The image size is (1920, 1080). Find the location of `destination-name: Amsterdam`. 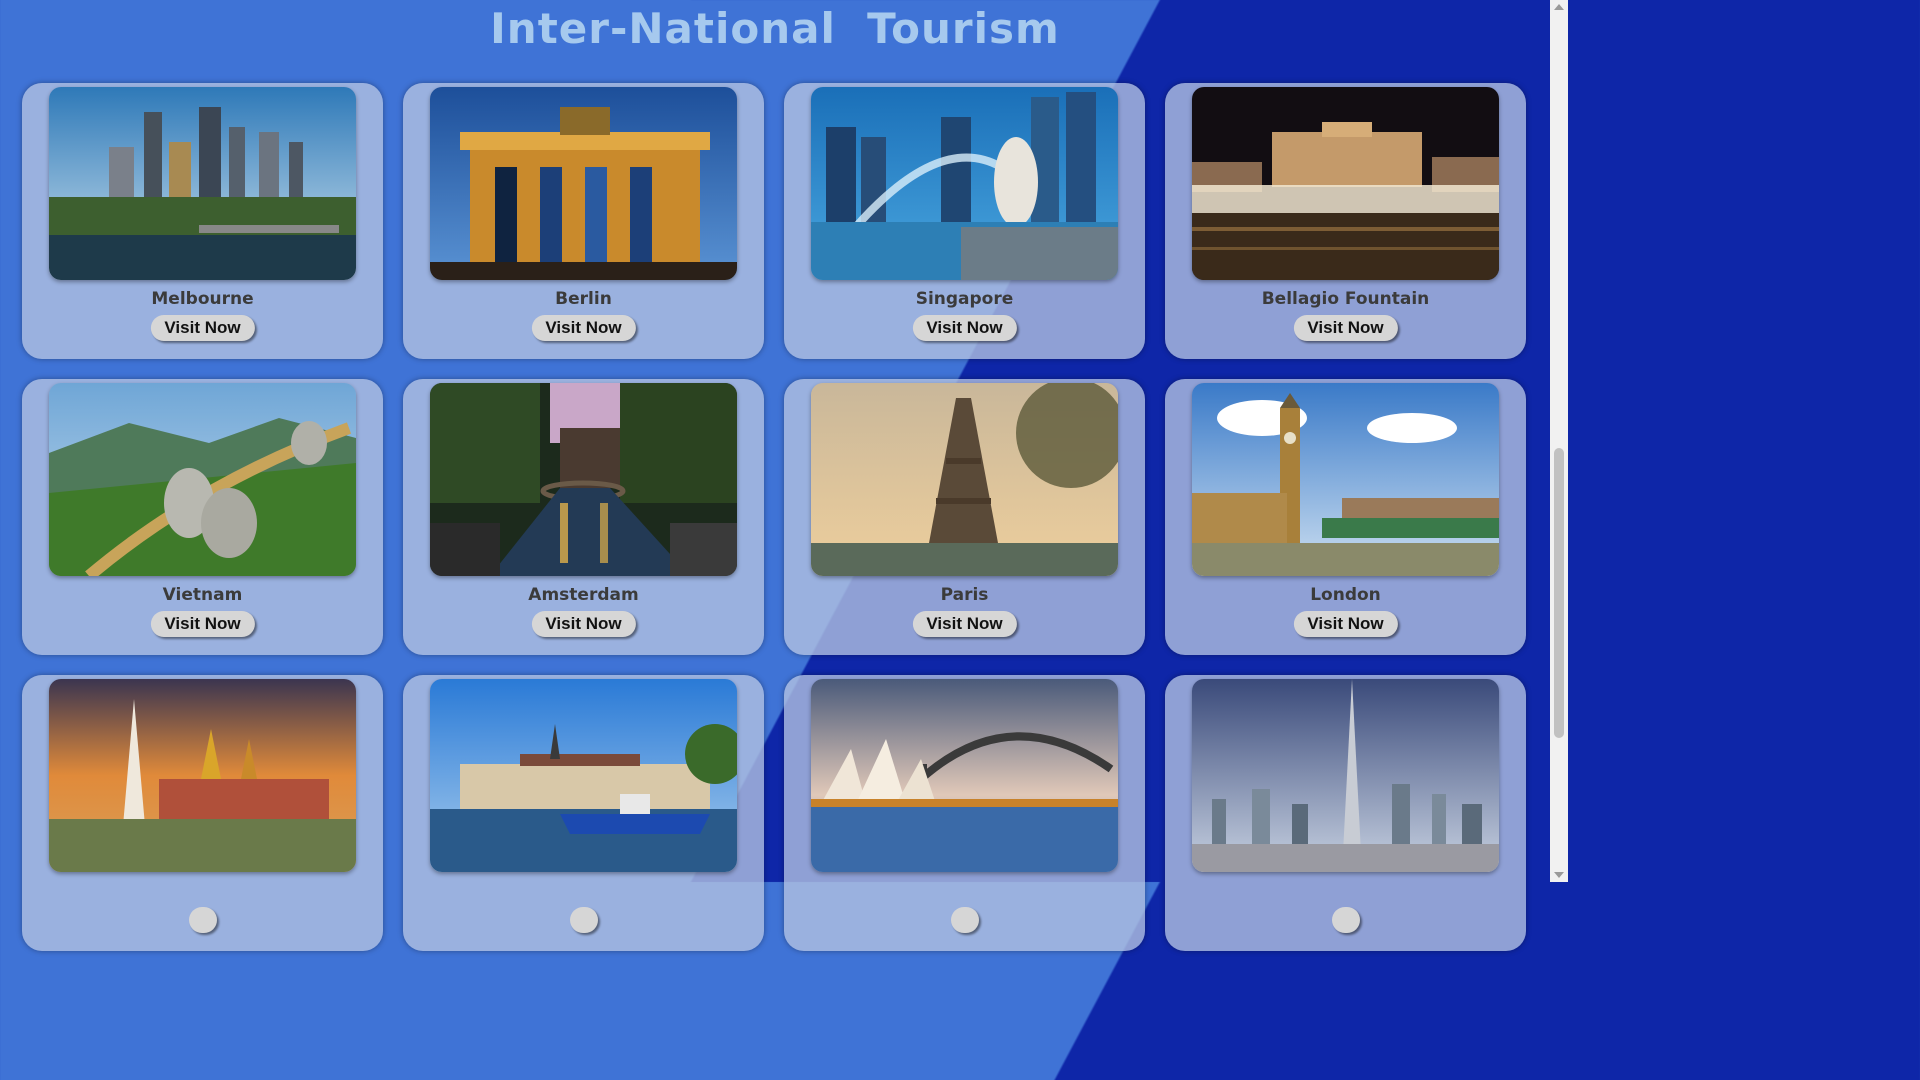

destination-name: Amsterdam is located at coordinates (583, 595).